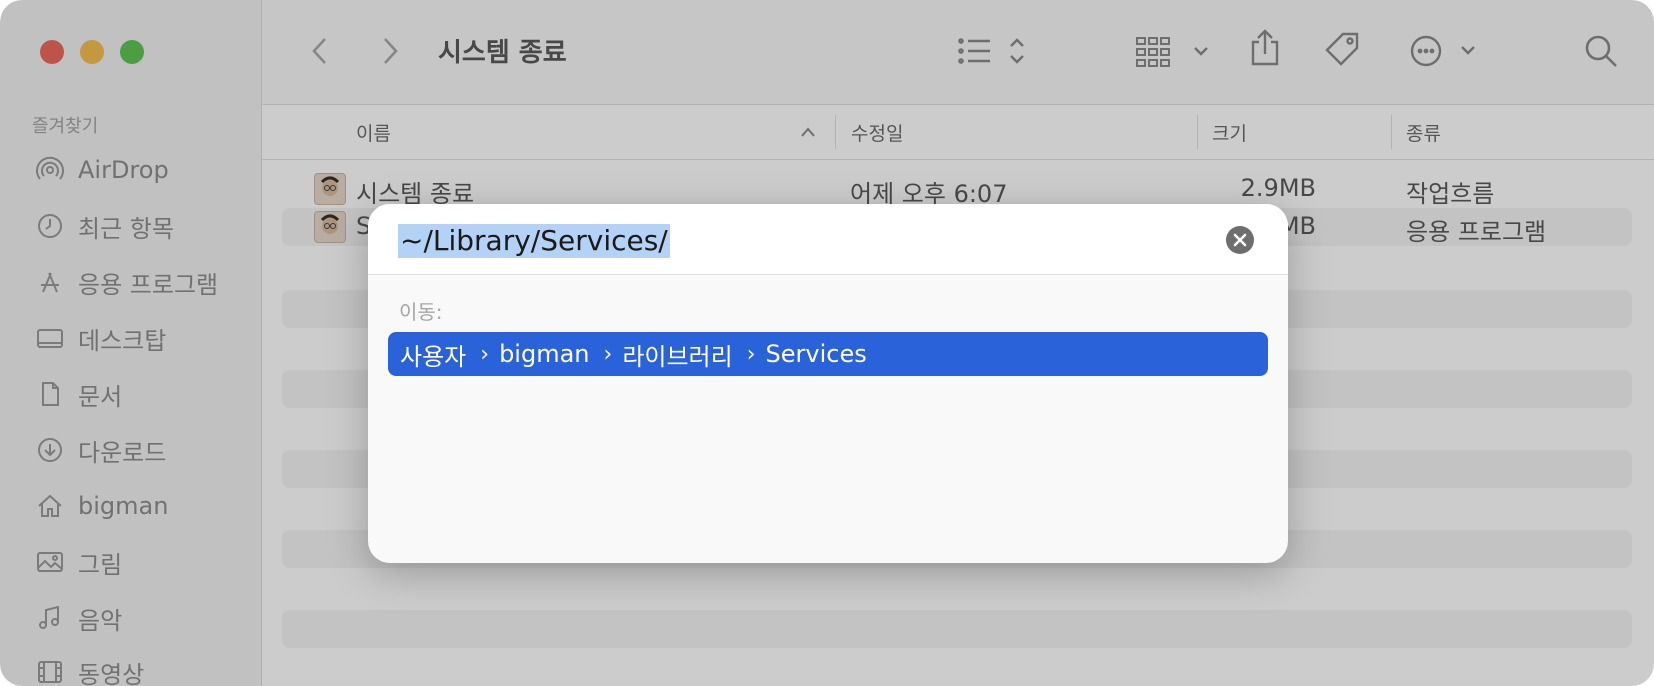  I want to click on path-input: ~/Library/Services/, so click(534, 241).